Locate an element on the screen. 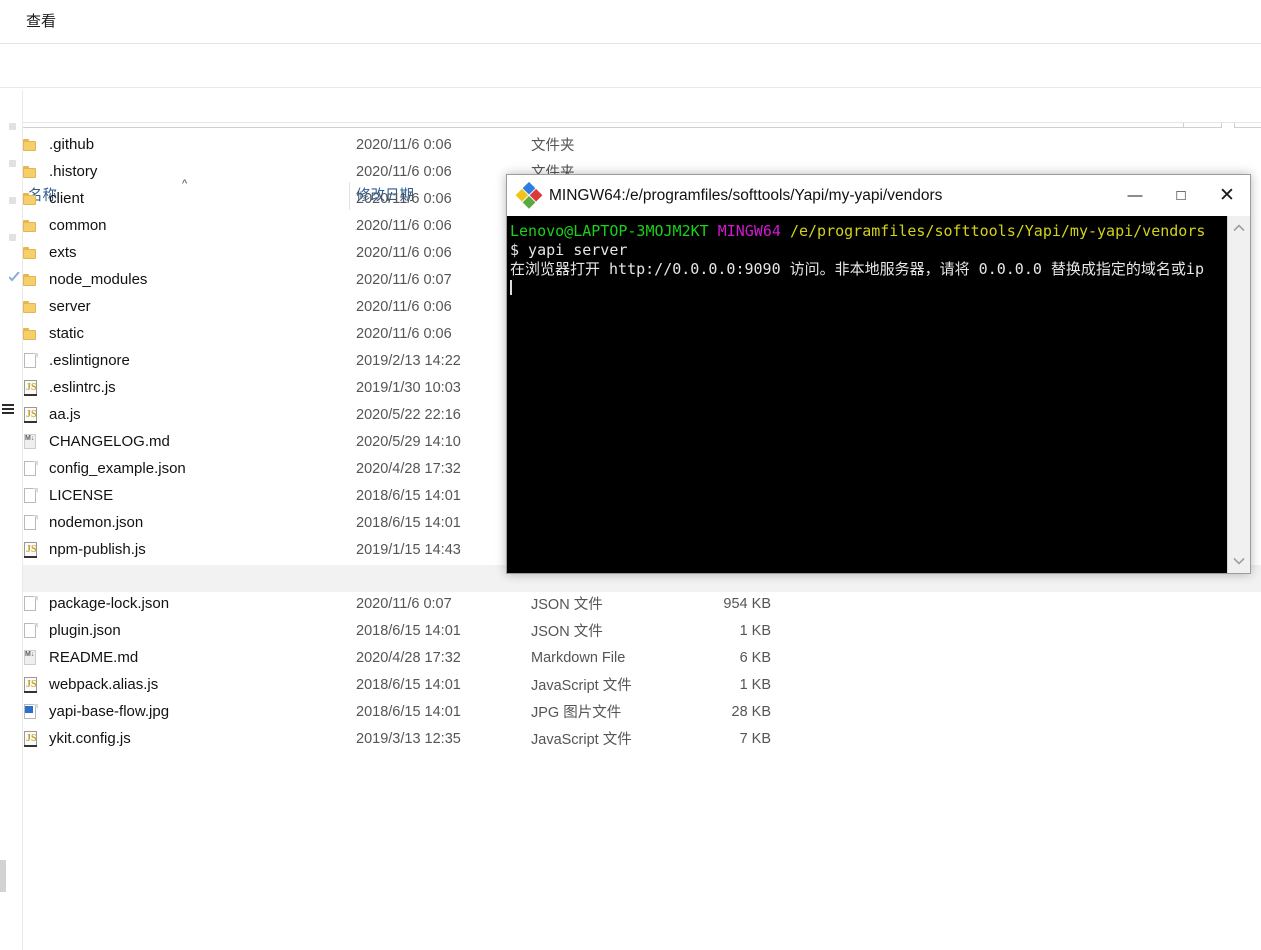 Image resolution: width=1261 pixels, height=950 pixels. file-name-cell: config_example.json is located at coordinates (188, 468).